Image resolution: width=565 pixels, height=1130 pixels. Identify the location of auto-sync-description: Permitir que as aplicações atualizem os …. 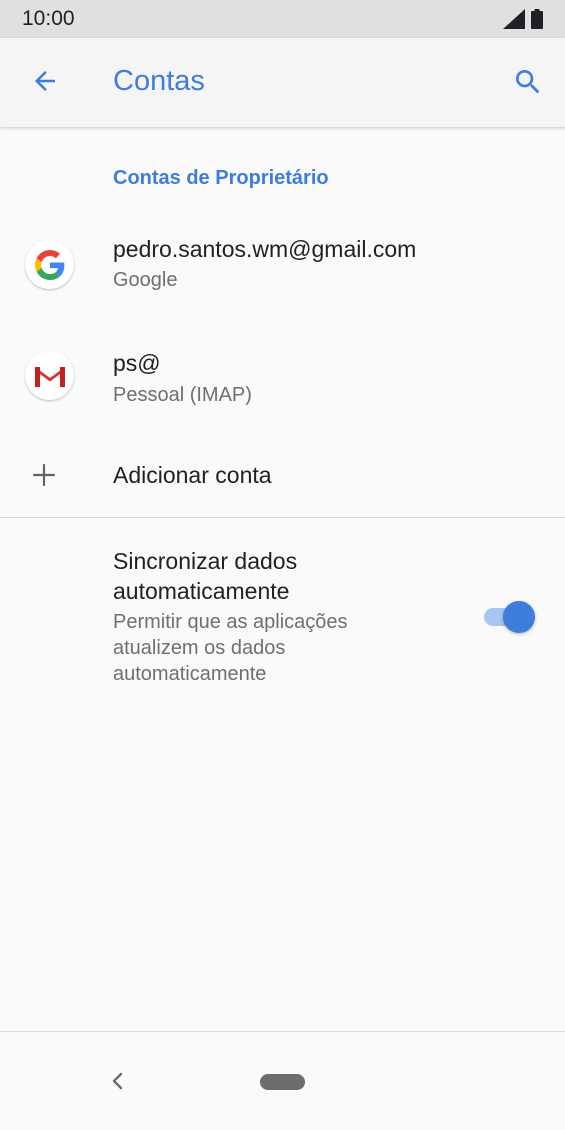
(230, 648).